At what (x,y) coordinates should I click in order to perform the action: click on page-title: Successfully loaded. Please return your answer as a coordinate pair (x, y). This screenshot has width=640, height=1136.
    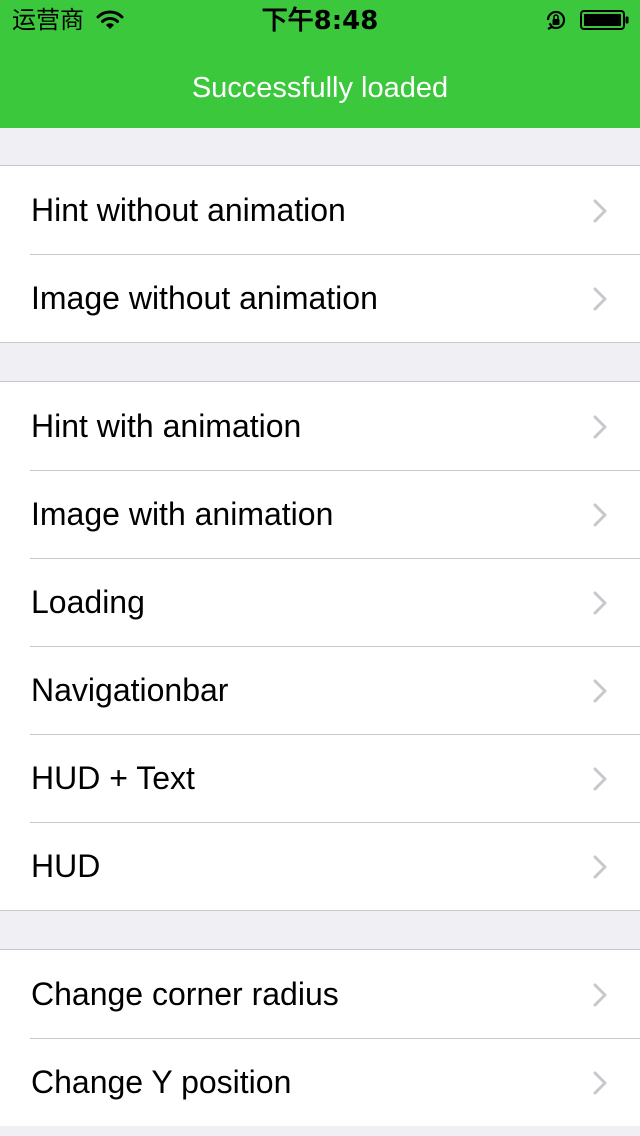
    Looking at the image, I should click on (320, 88).